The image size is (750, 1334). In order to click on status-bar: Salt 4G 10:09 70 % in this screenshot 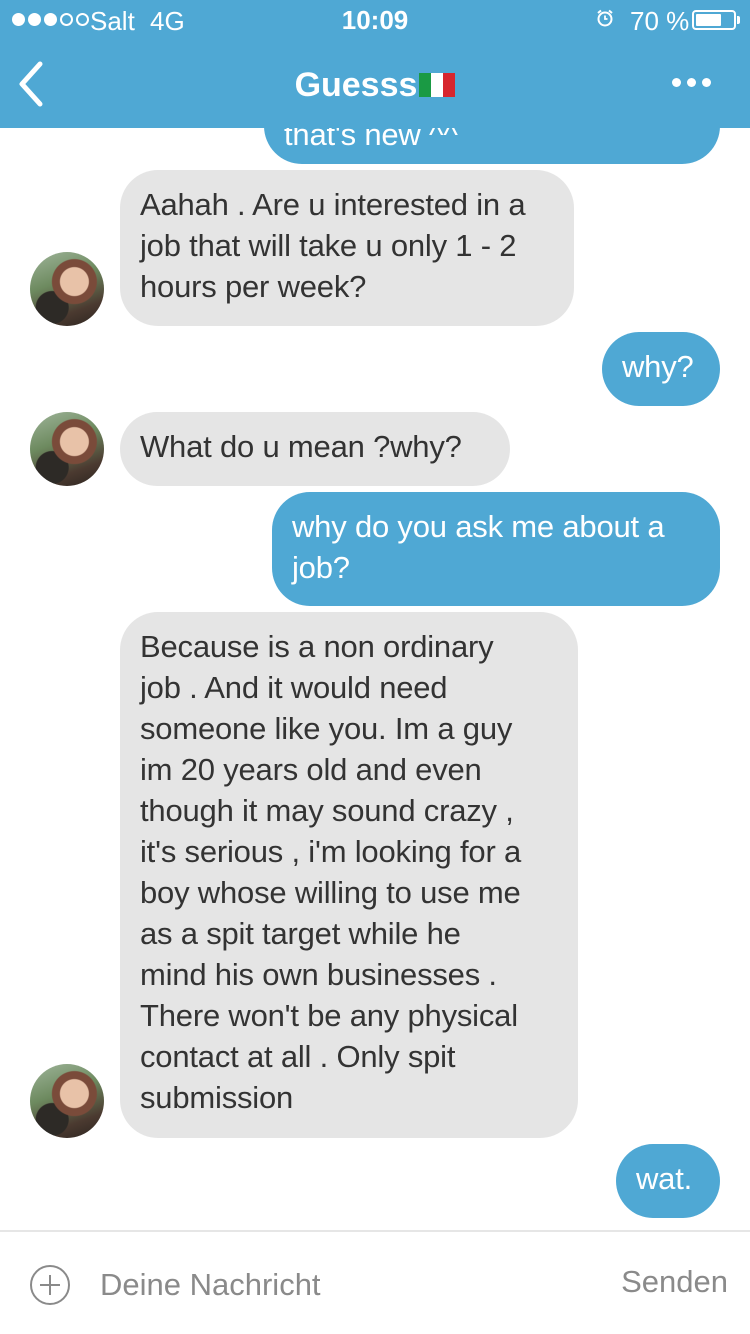, I will do `click(375, 20)`.